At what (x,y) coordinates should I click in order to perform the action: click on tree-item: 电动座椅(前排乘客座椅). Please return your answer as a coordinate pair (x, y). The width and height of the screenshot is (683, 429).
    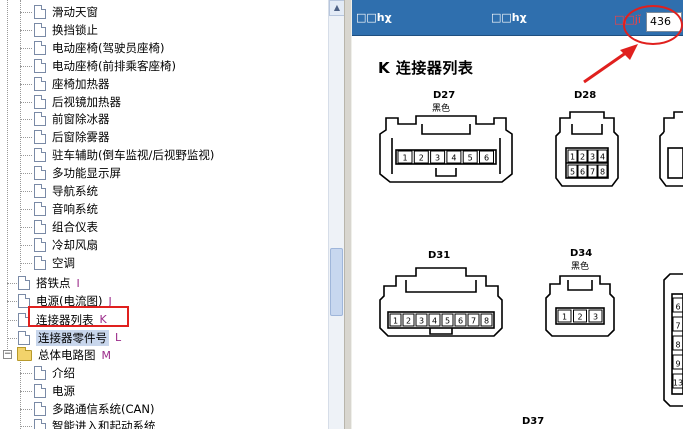
    Looking at the image, I should click on (105, 66).